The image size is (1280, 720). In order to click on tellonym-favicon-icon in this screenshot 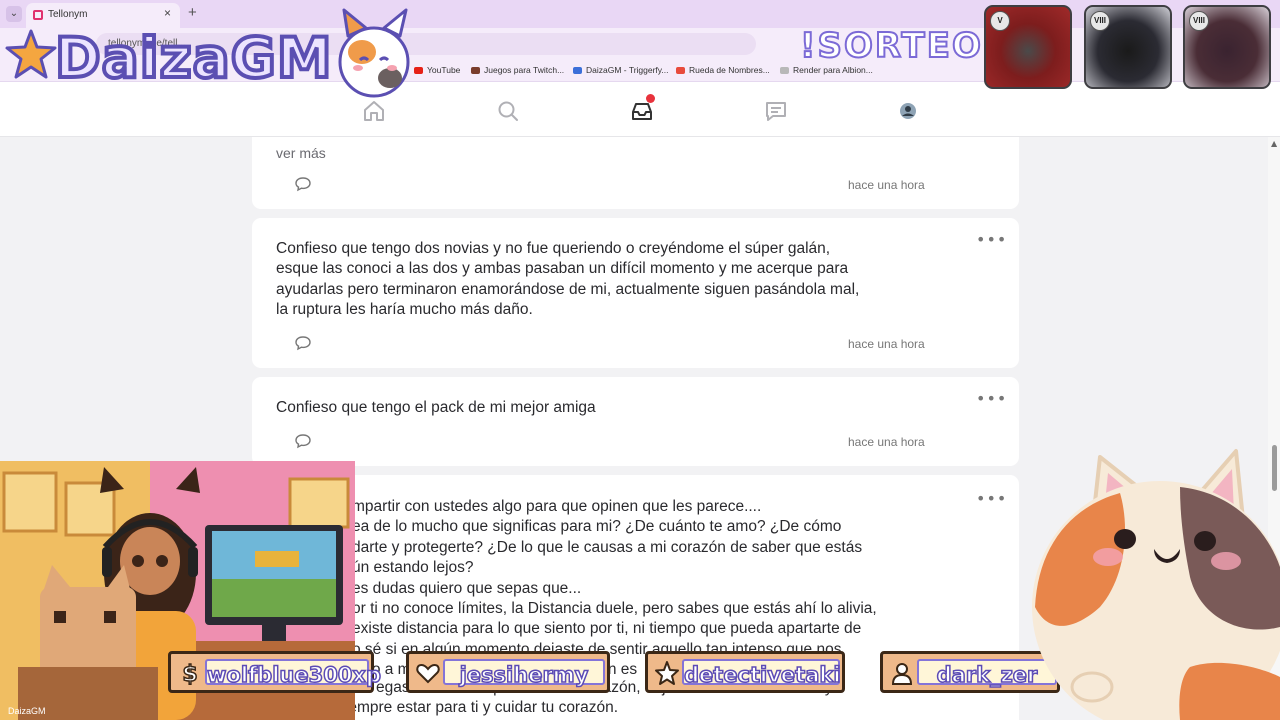, I will do `click(38, 15)`.